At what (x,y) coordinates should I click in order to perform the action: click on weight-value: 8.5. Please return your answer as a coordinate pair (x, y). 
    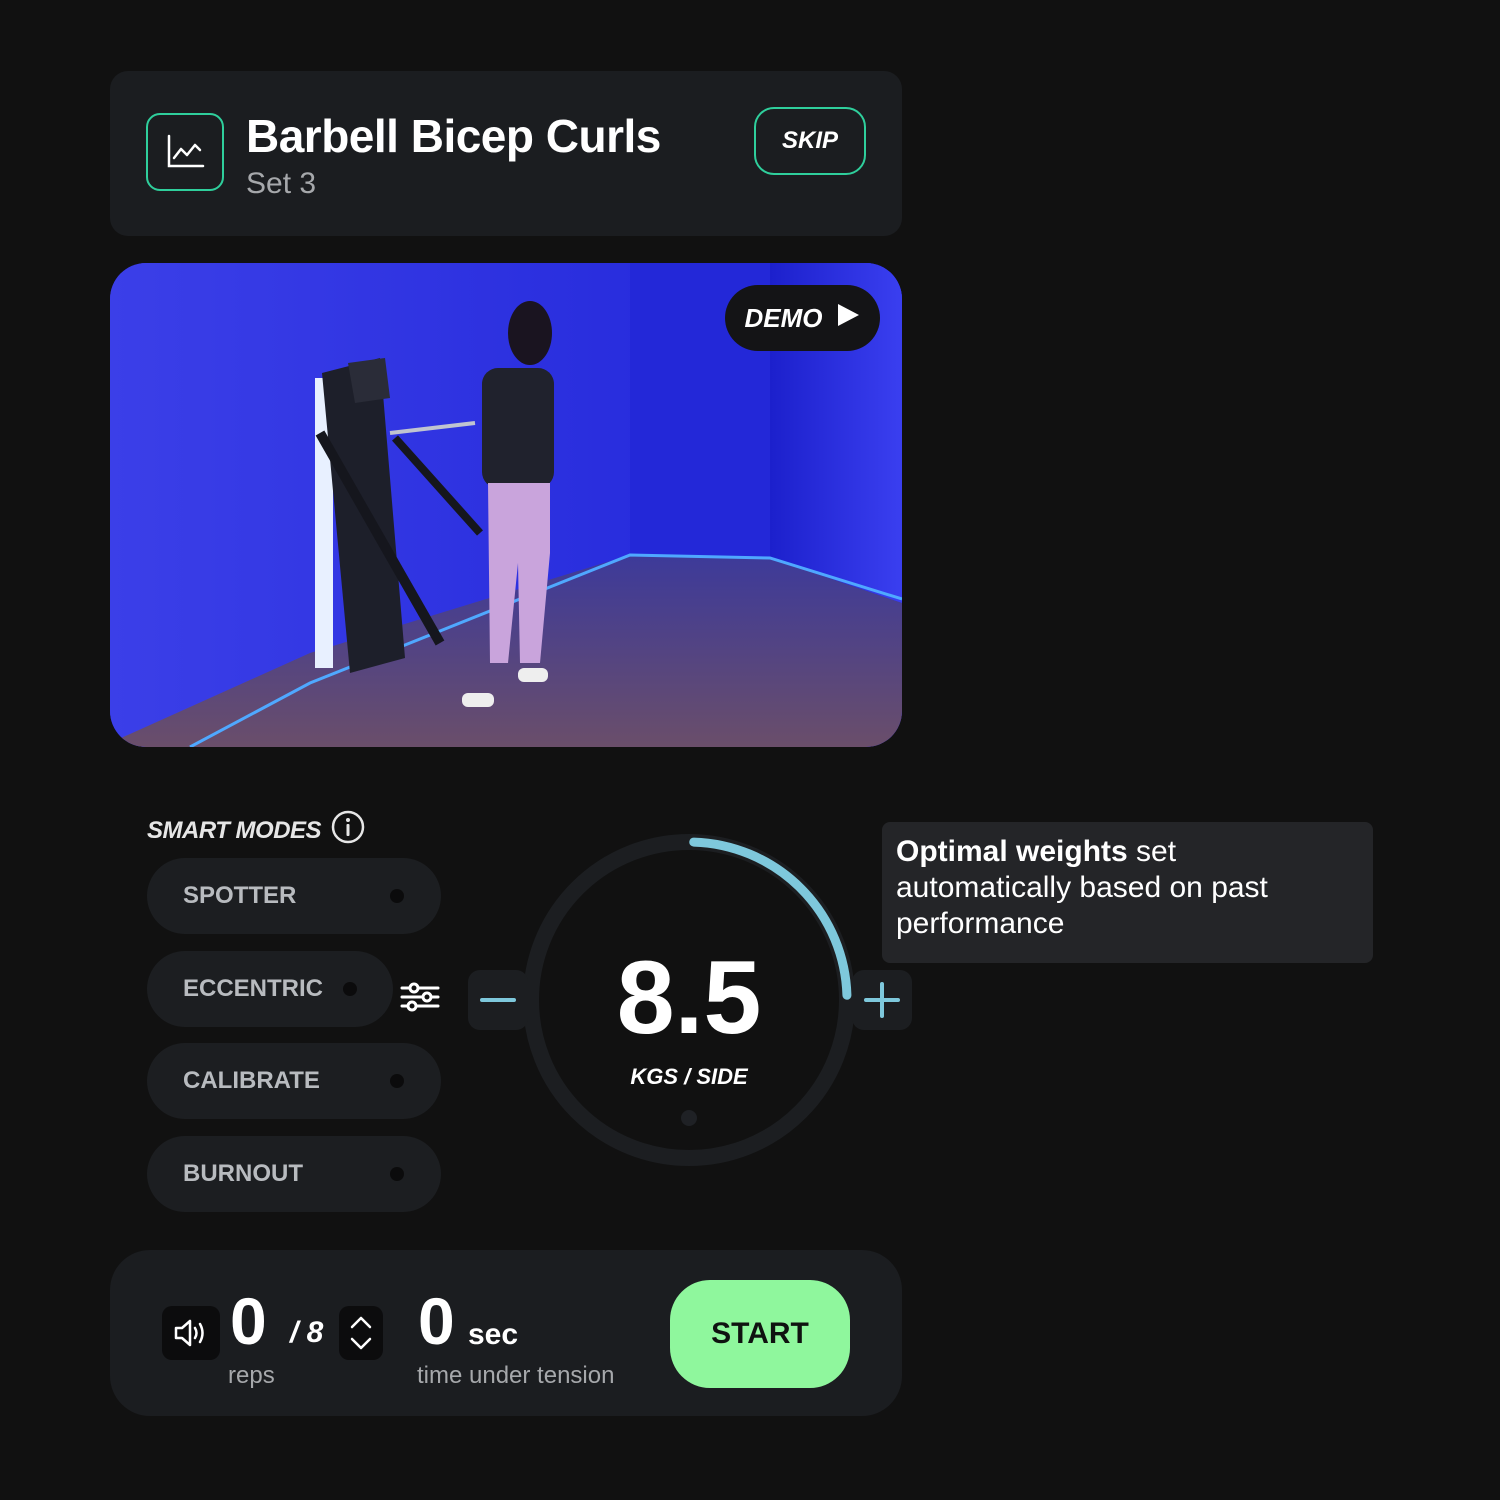
    Looking at the image, I should click on (689, 998).